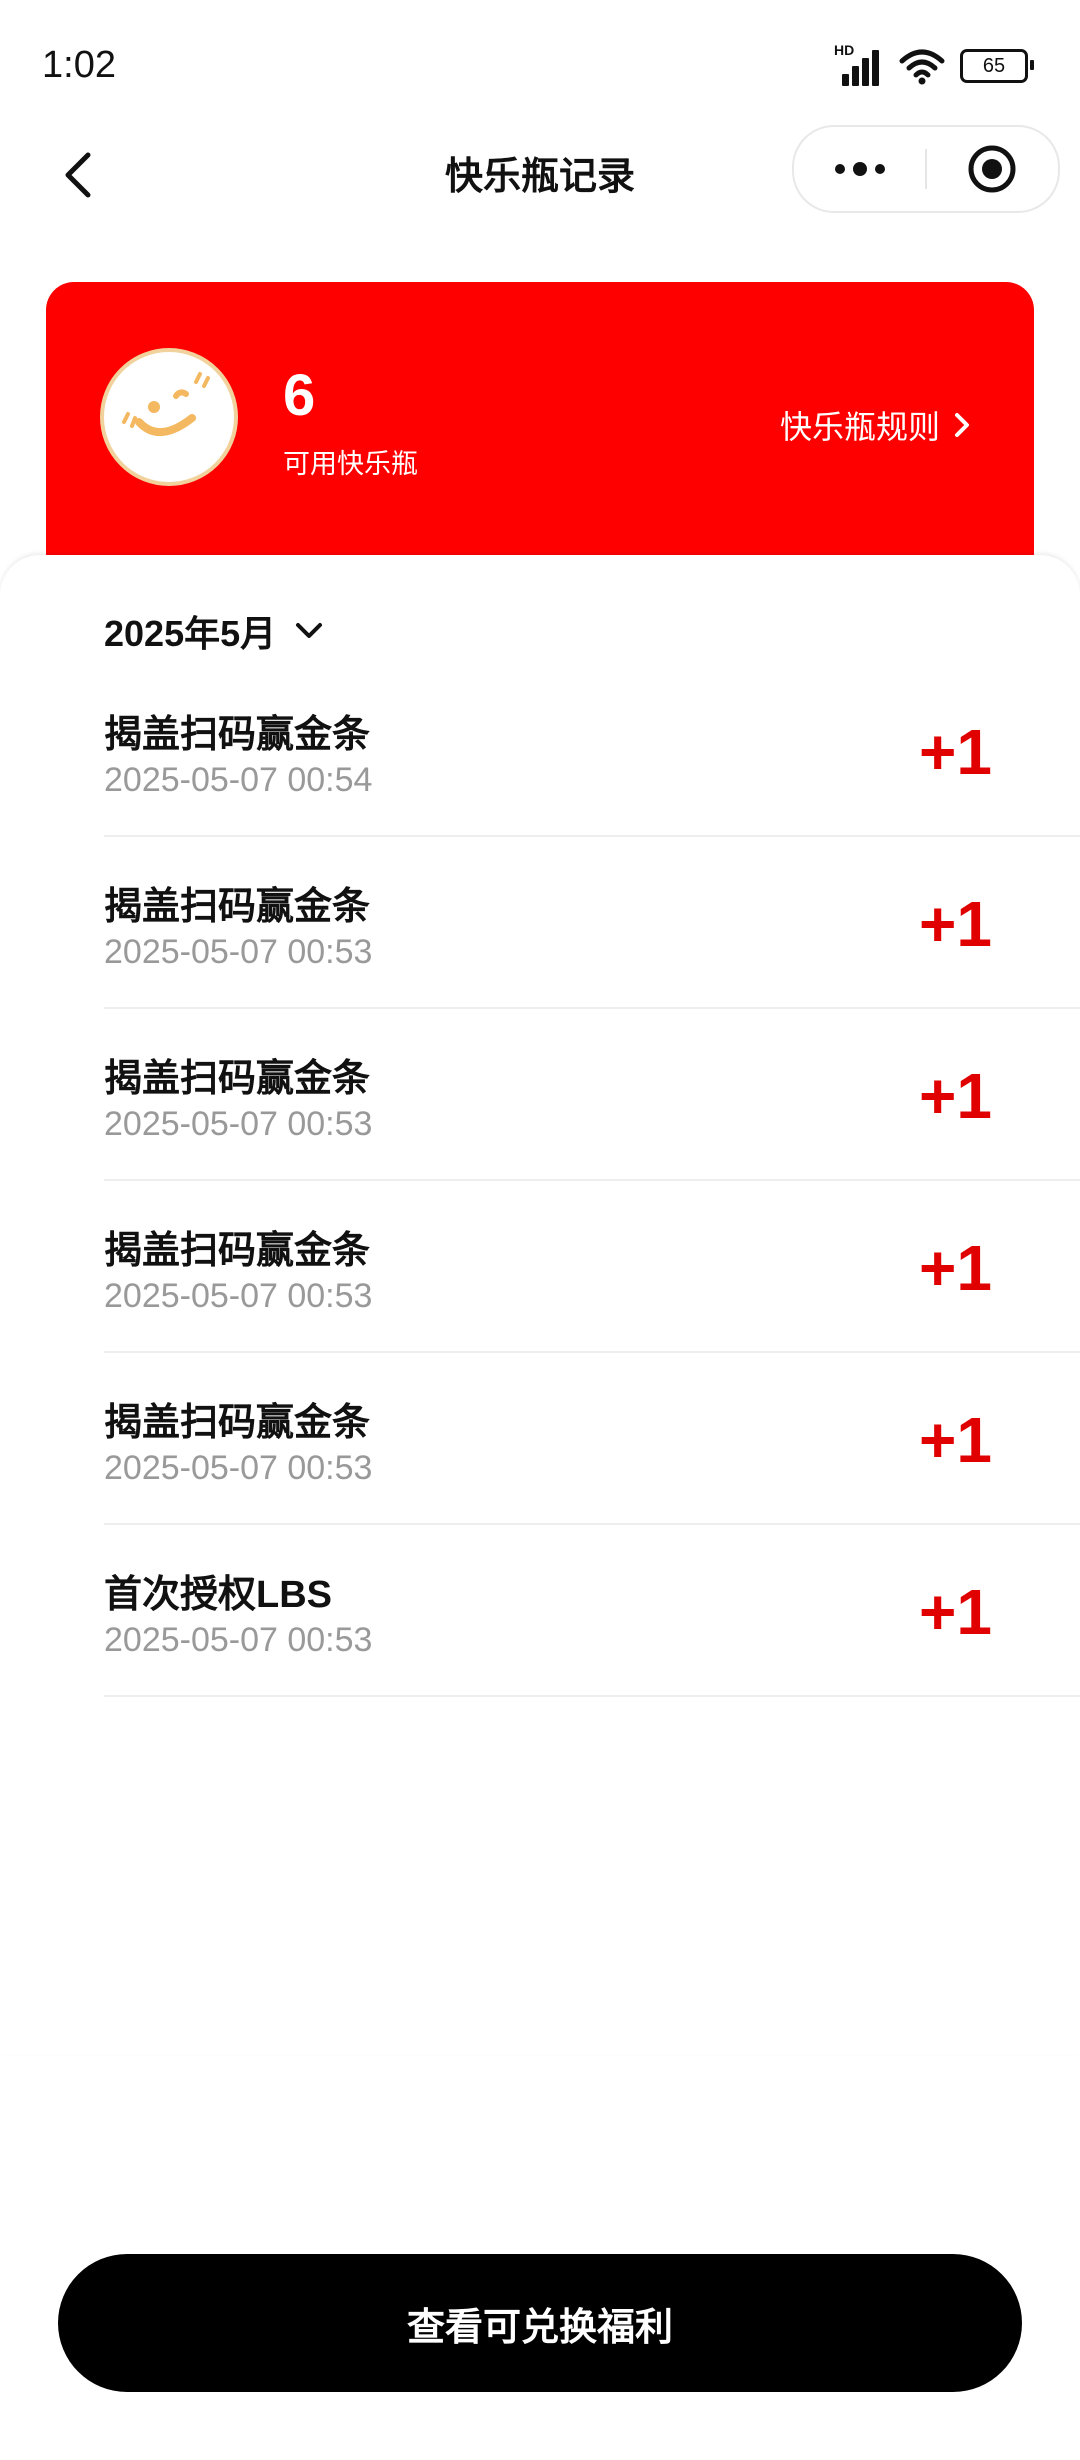 This screenshot has width=1080, height=2460. What do you see at coordinates (592, 751) in the screenshot?
I see `list-item: 揭盖扫码赢金条 2025-05-07 00:54 +1` at bounding box center [592, 751].